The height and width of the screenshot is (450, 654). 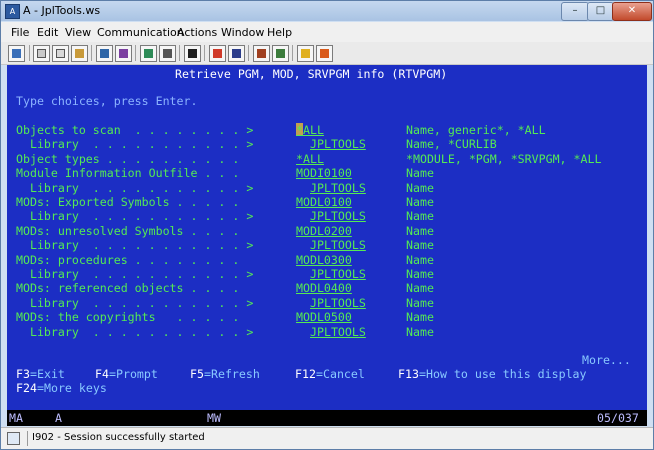 I want to click on session-status-icon, so click(x=13, y=438).